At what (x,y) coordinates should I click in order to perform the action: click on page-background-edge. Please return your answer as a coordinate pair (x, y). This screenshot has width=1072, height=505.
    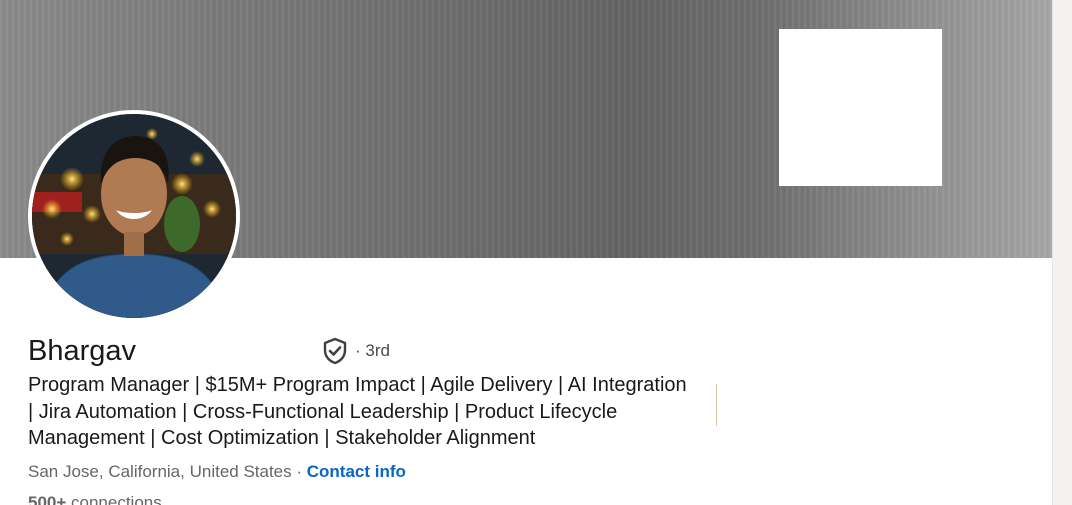
    Looking at the image, I should click on (1062, 252).